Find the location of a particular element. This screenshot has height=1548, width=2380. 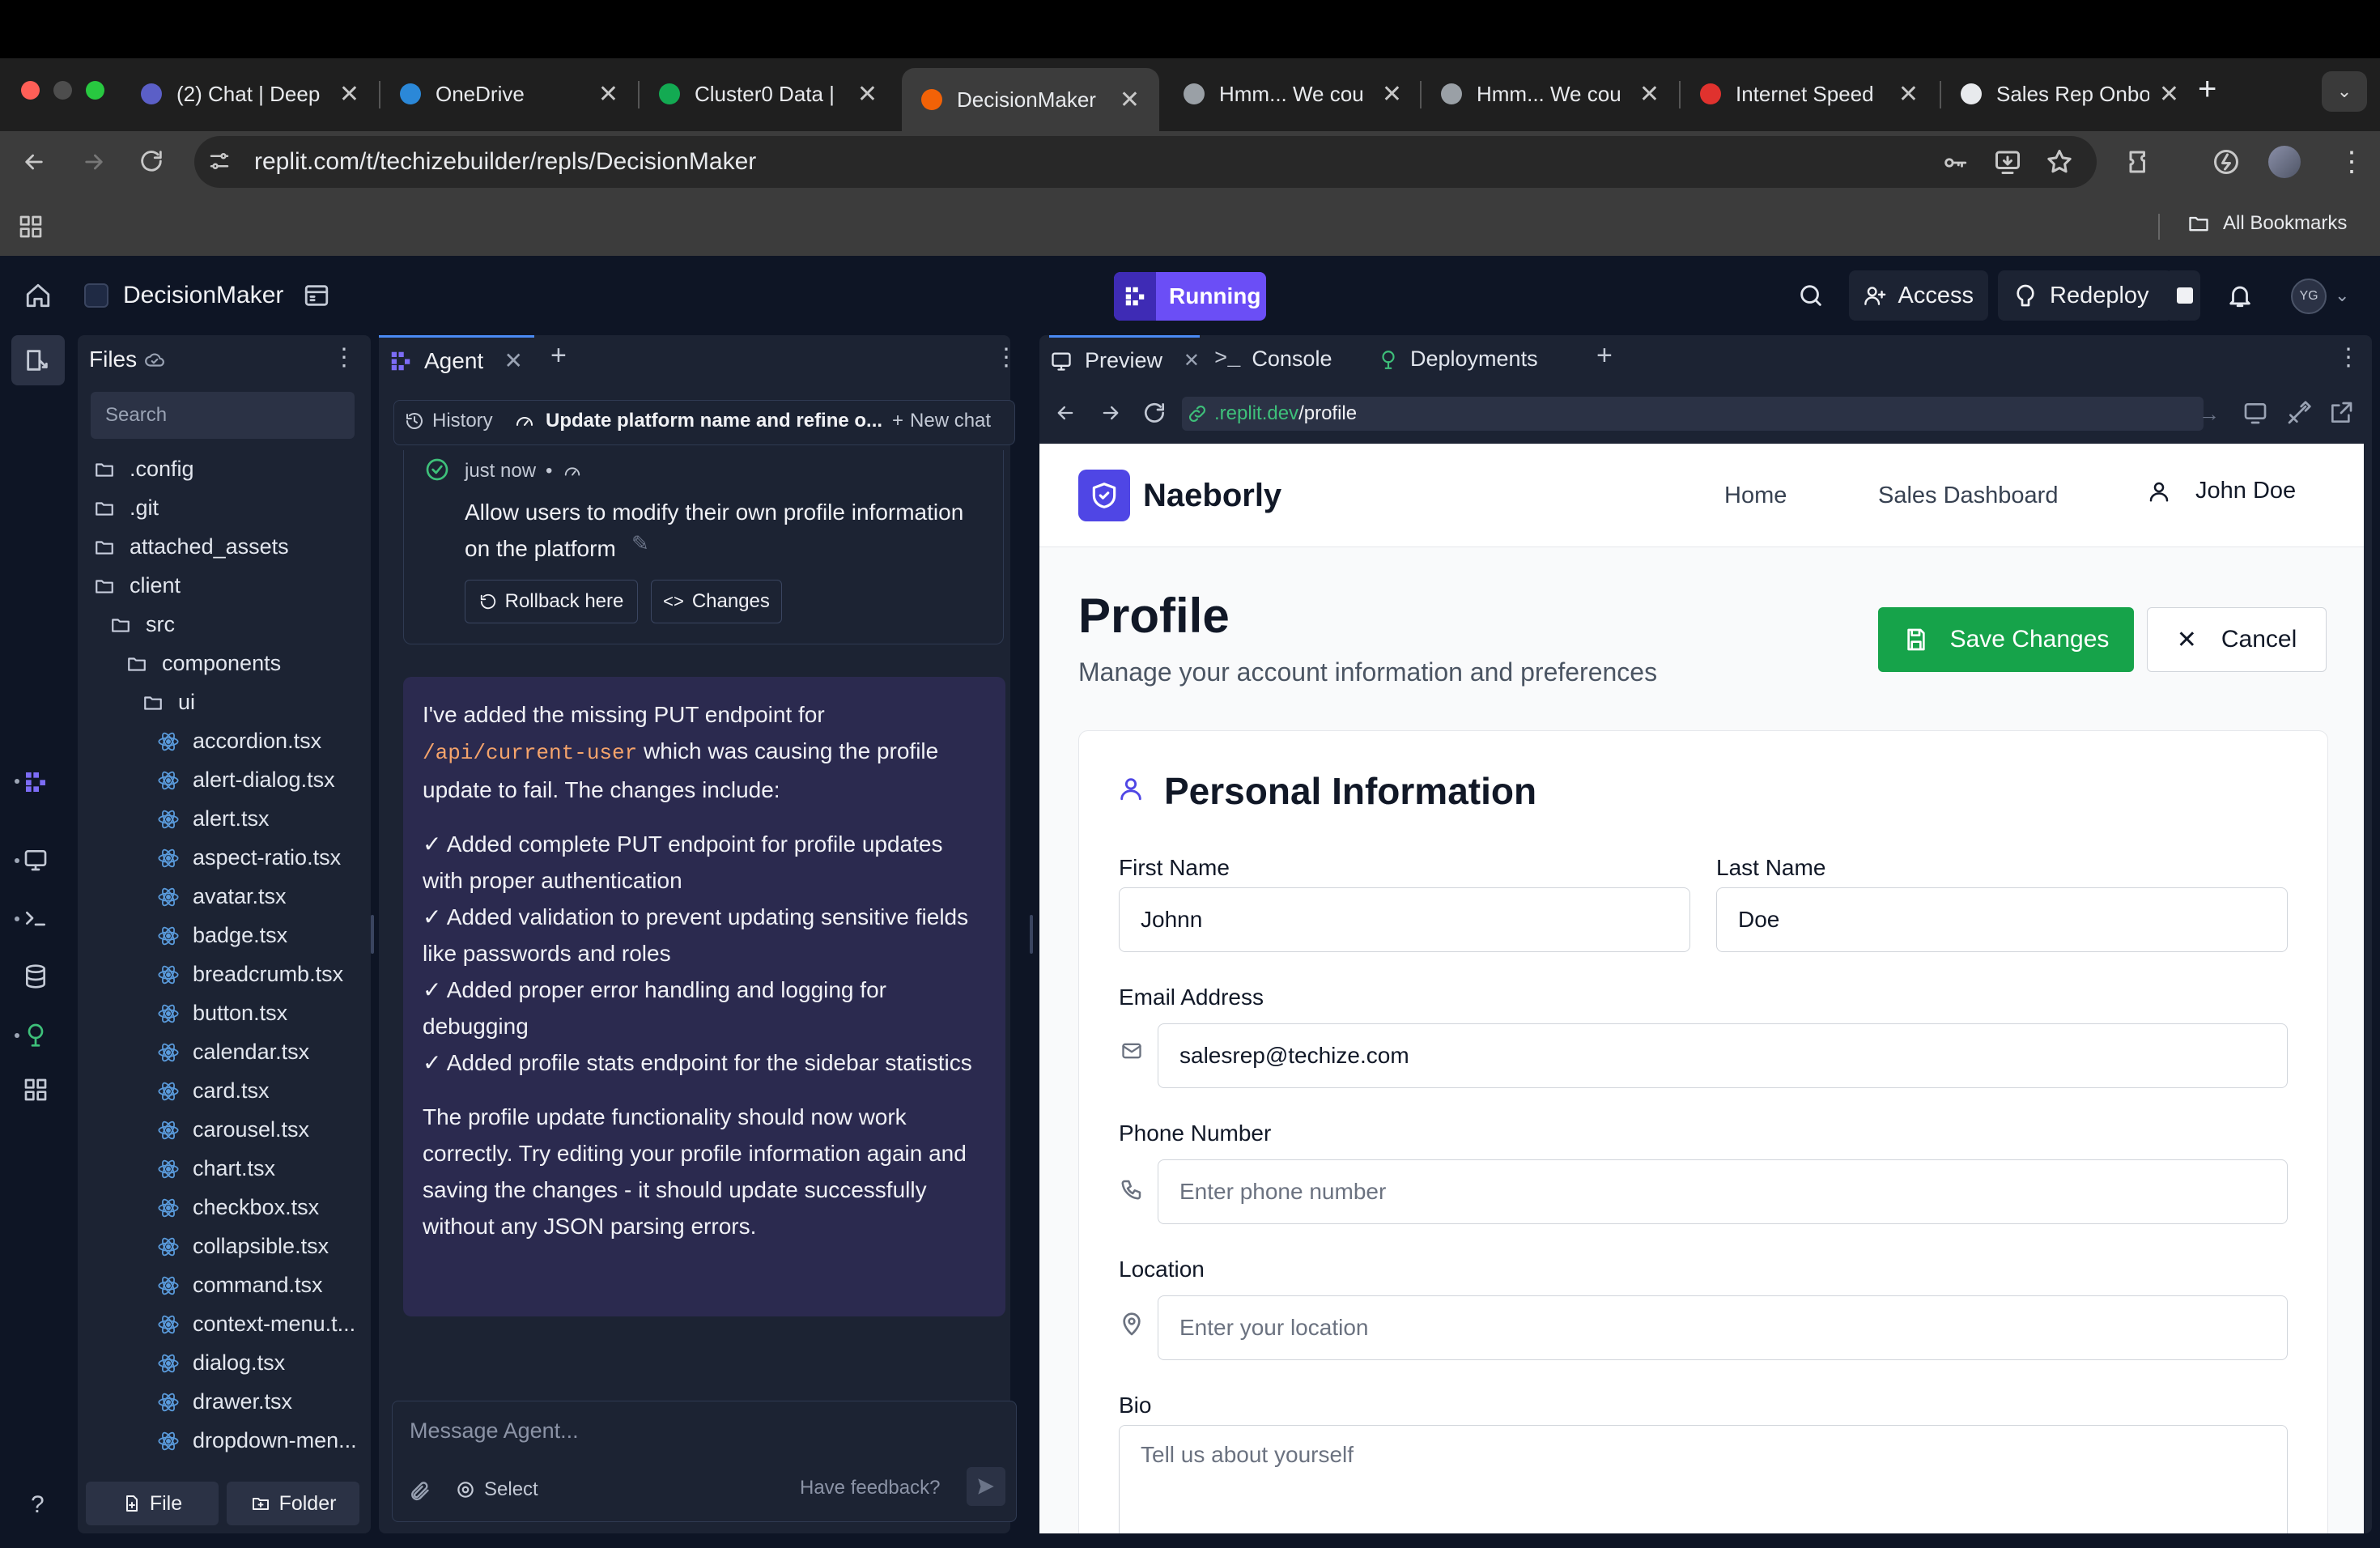

file-row: dialog.tsx is located at coordinates (221, 1363).